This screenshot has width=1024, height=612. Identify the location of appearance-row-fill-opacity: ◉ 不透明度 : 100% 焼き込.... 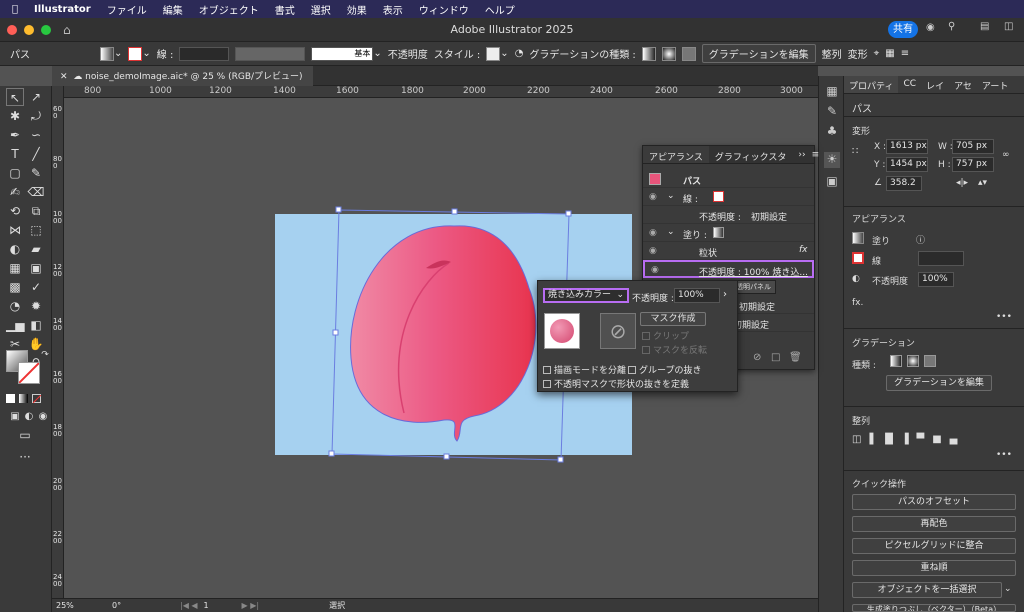
(728, 269).